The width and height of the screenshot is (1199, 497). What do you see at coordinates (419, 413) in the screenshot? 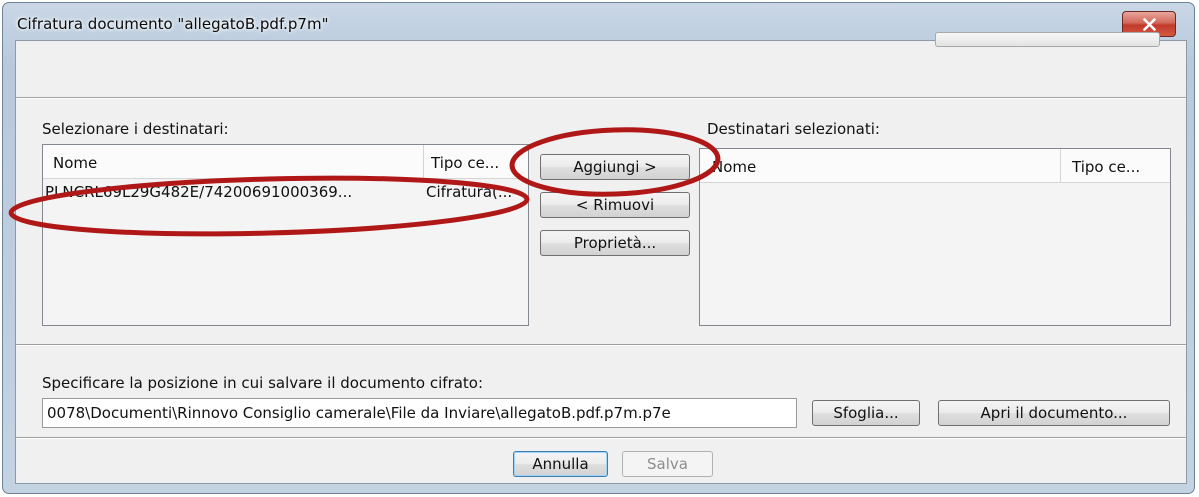
I see `save-path-input` at bounding box center [419, 413].